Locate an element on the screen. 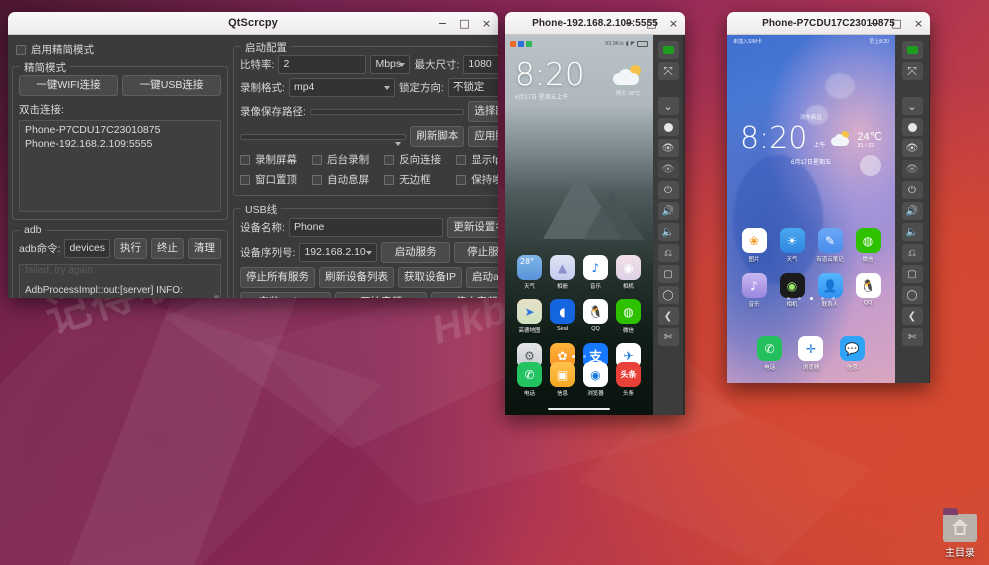 This screenshot has width=989, height=565. reverse-connect-checkbox is located at coordinates (389, 159).